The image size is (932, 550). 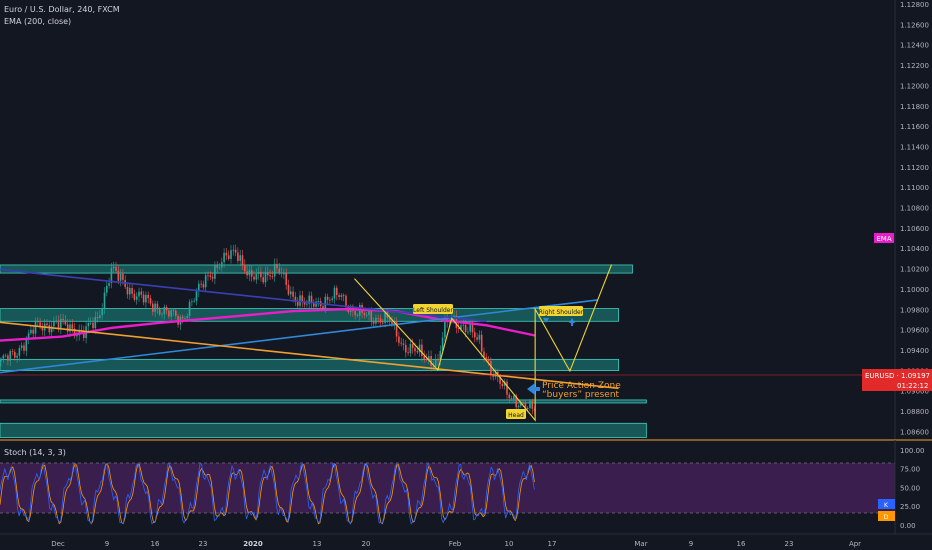 I want to click on stoch-indicator-label: Stoch (14, 3, 3), so click(x=35, y=452).